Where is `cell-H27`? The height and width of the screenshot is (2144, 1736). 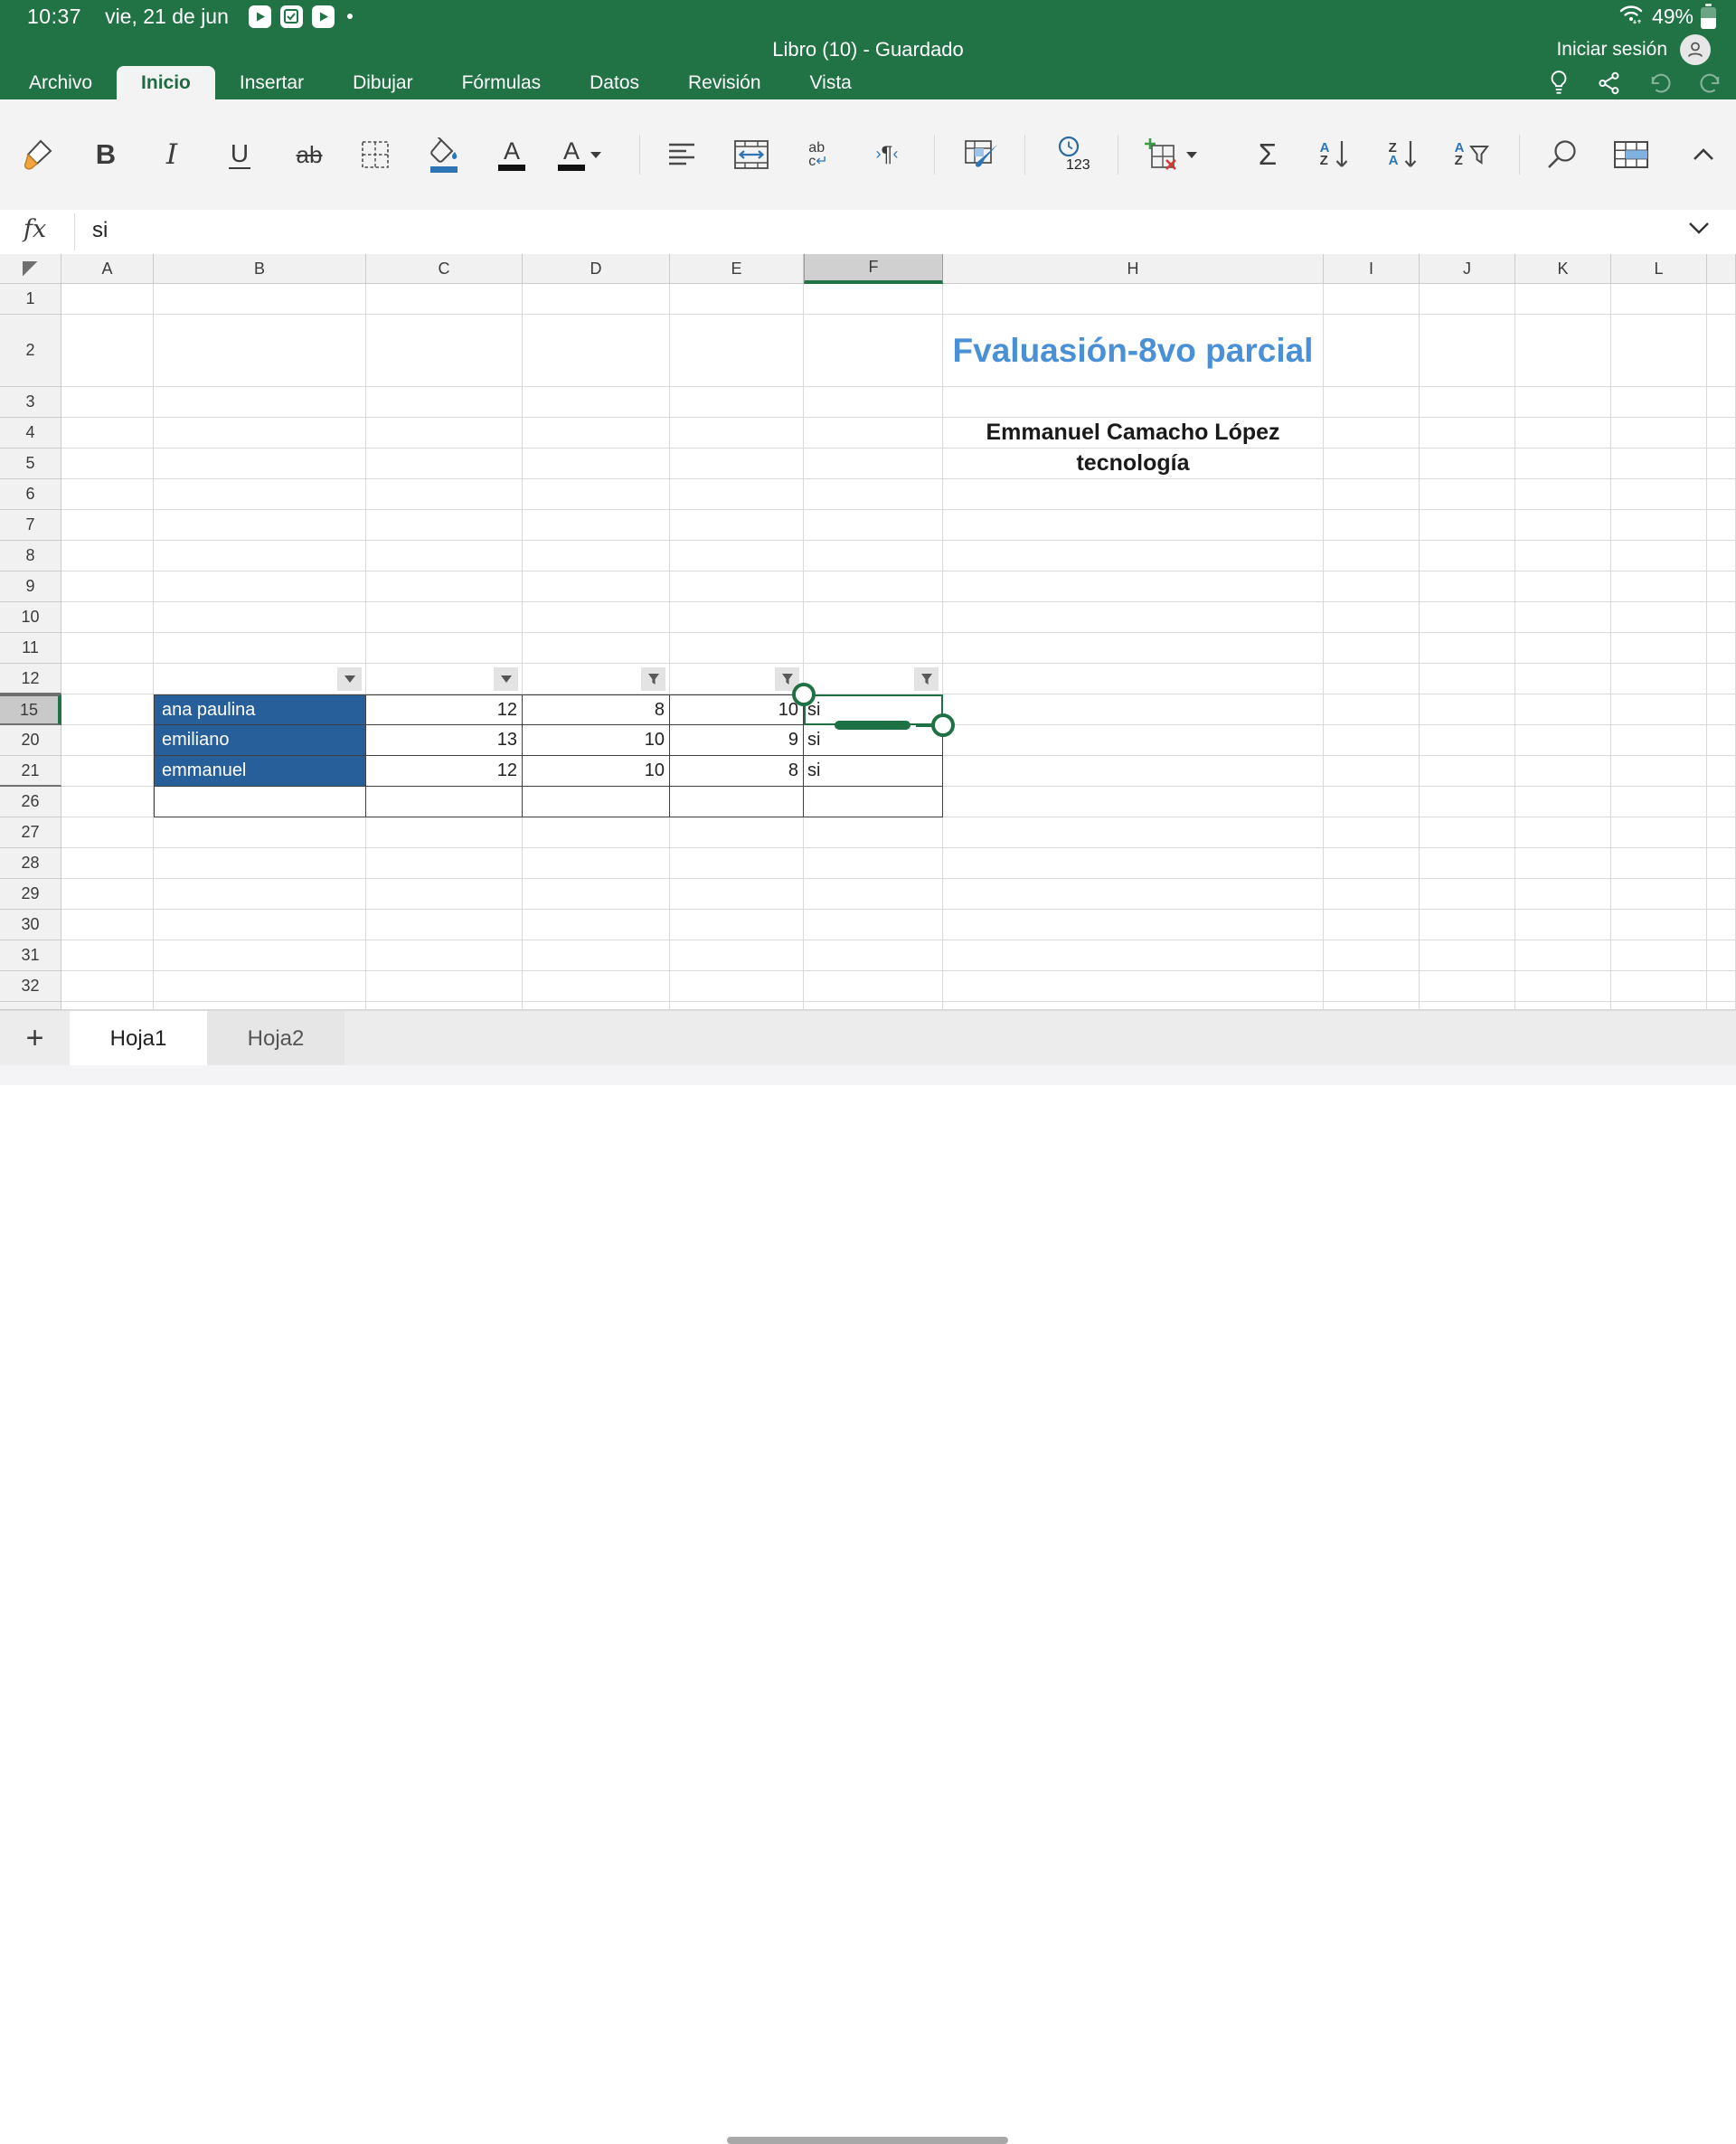
cell-H27 is located at coordinates (1133, 832).